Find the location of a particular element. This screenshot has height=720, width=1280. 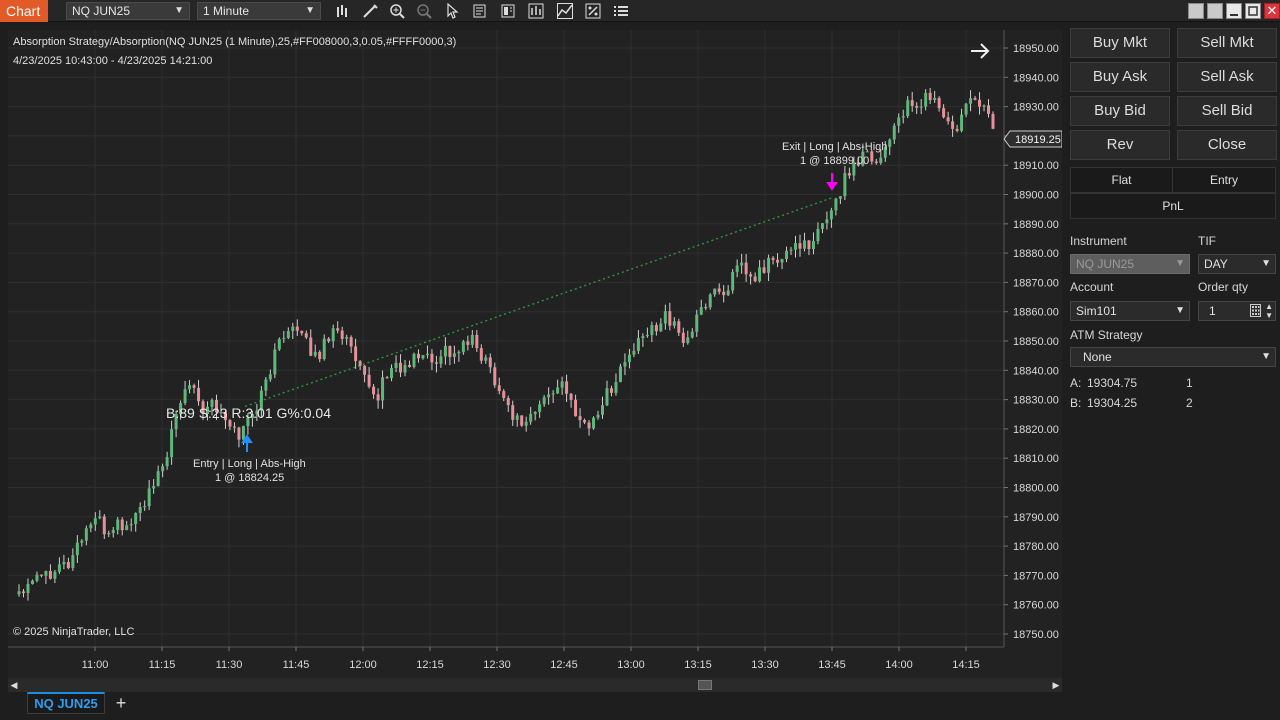

chevron-down-icon: ▼ is located at coordinates (310, 10).